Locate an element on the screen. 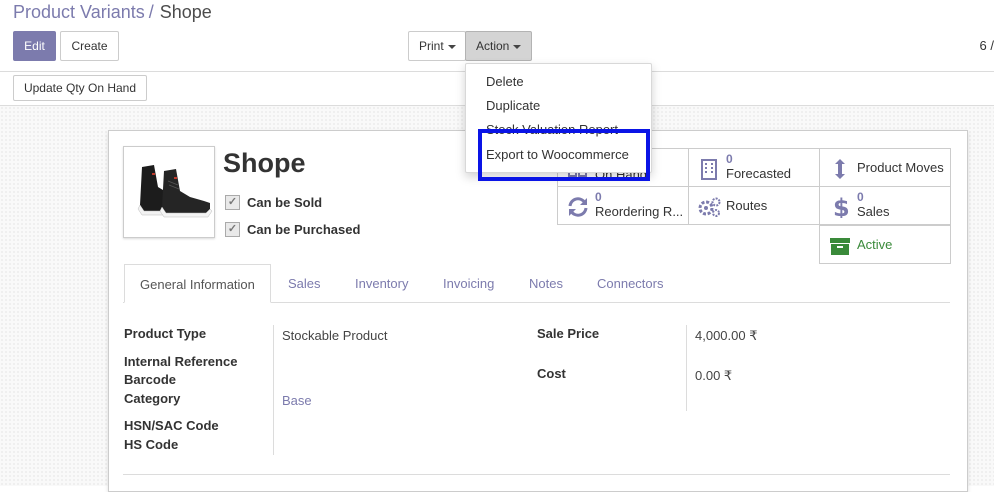 This screenshot has width=994, height=492. active-label: Active is located at coordinates (875, 244).